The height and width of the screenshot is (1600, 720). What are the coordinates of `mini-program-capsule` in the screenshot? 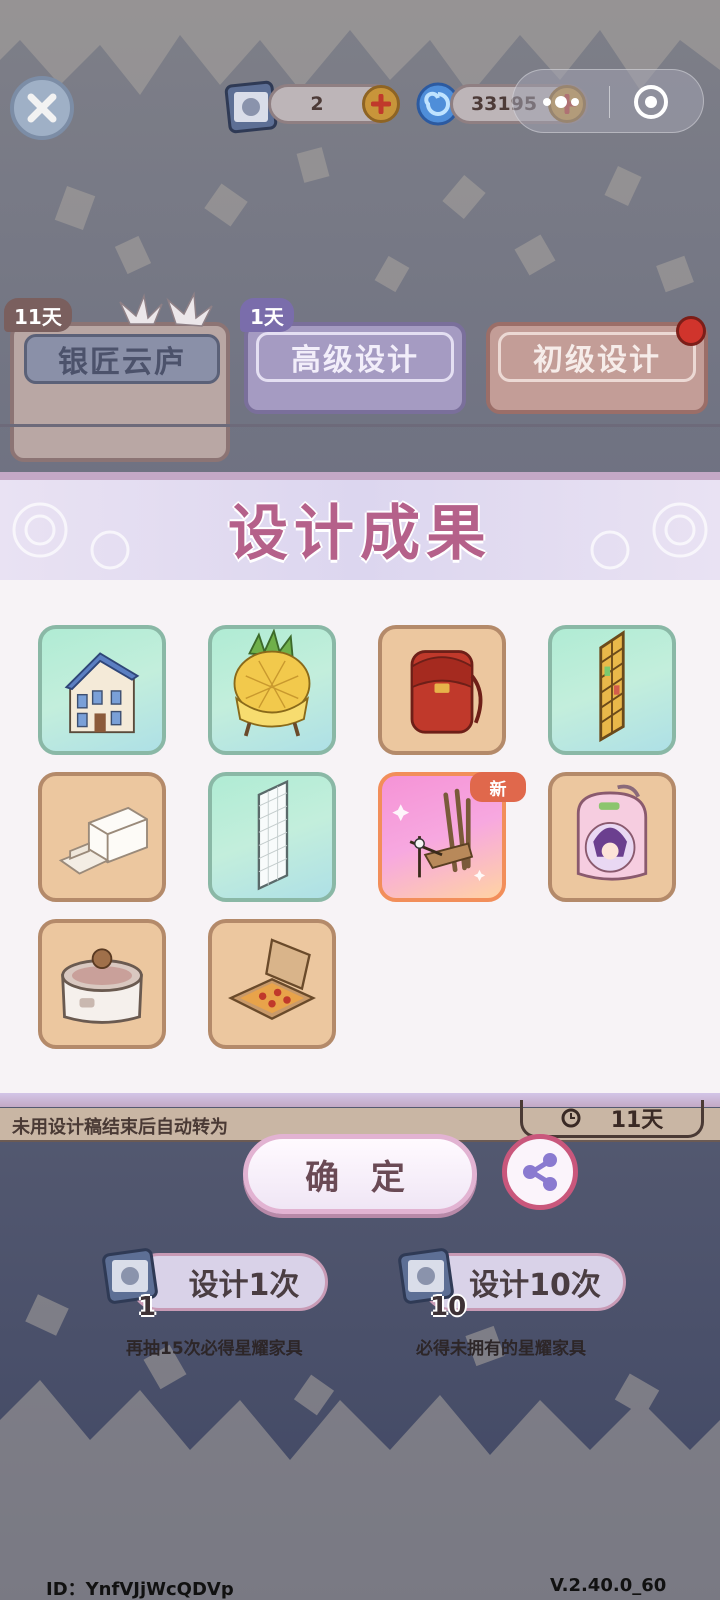 It's located at (608, 101).